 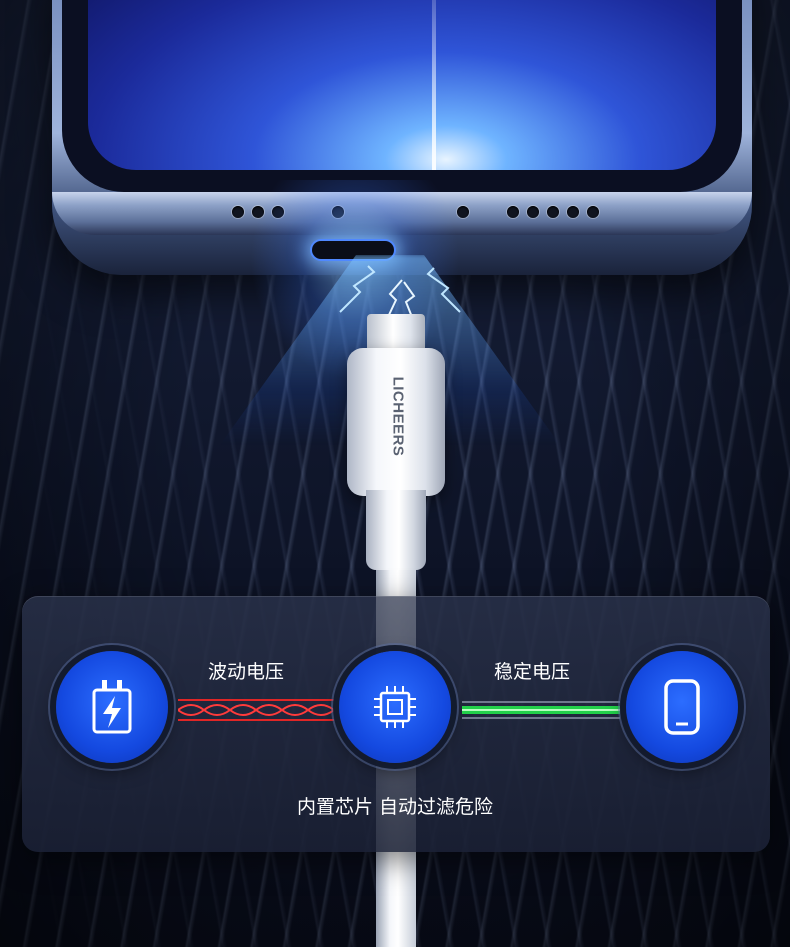 What do you see at coordinates (256, 710) in the screenshot?
I see `fluctuating-voltage-line` at bounding box center [256, 710].